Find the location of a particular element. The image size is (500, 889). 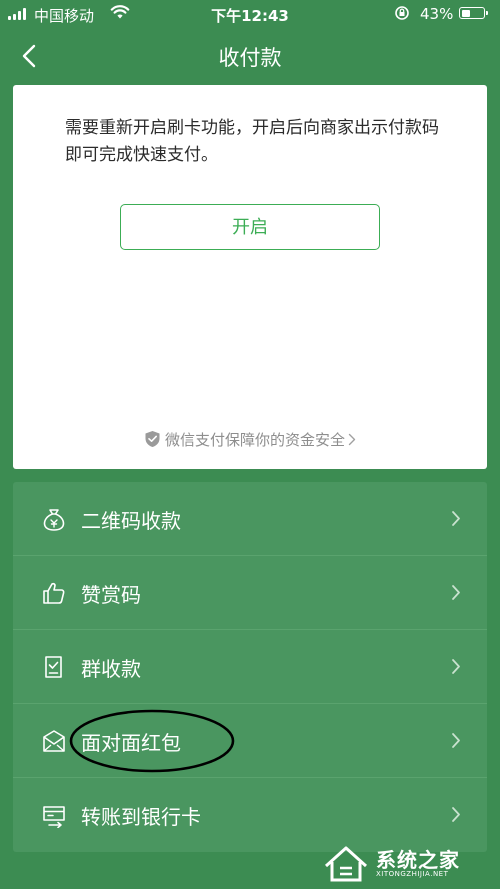

watermark: 系统之家 XITONGZHIJIA.NET is located at coordinates (408, 864).